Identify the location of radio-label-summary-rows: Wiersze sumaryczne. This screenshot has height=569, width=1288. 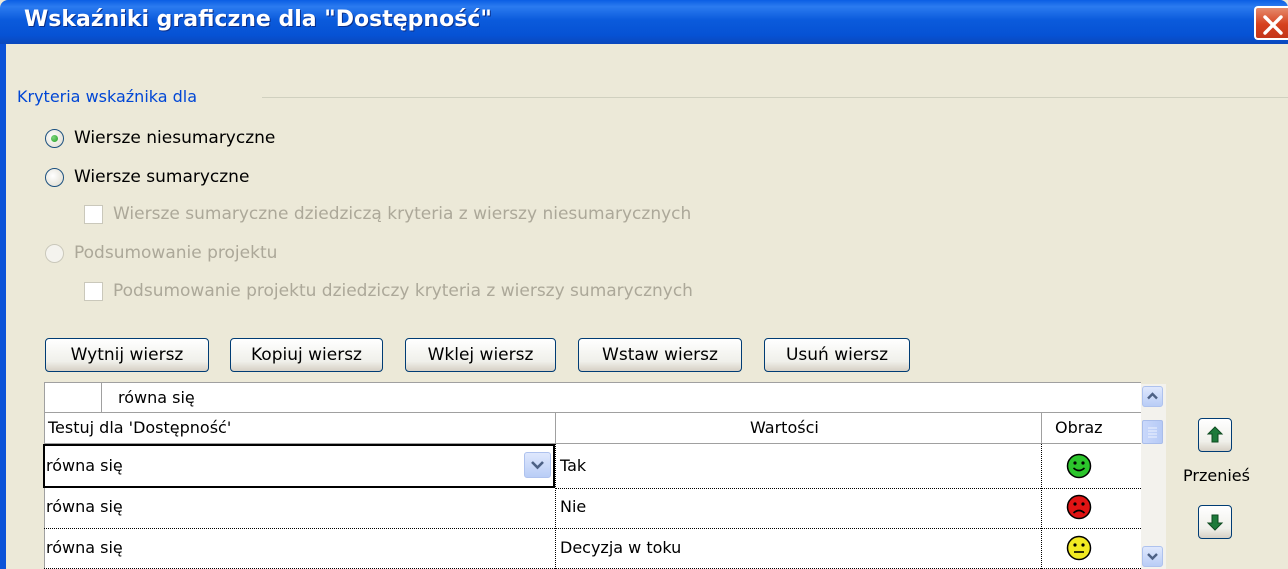
(162, 177).